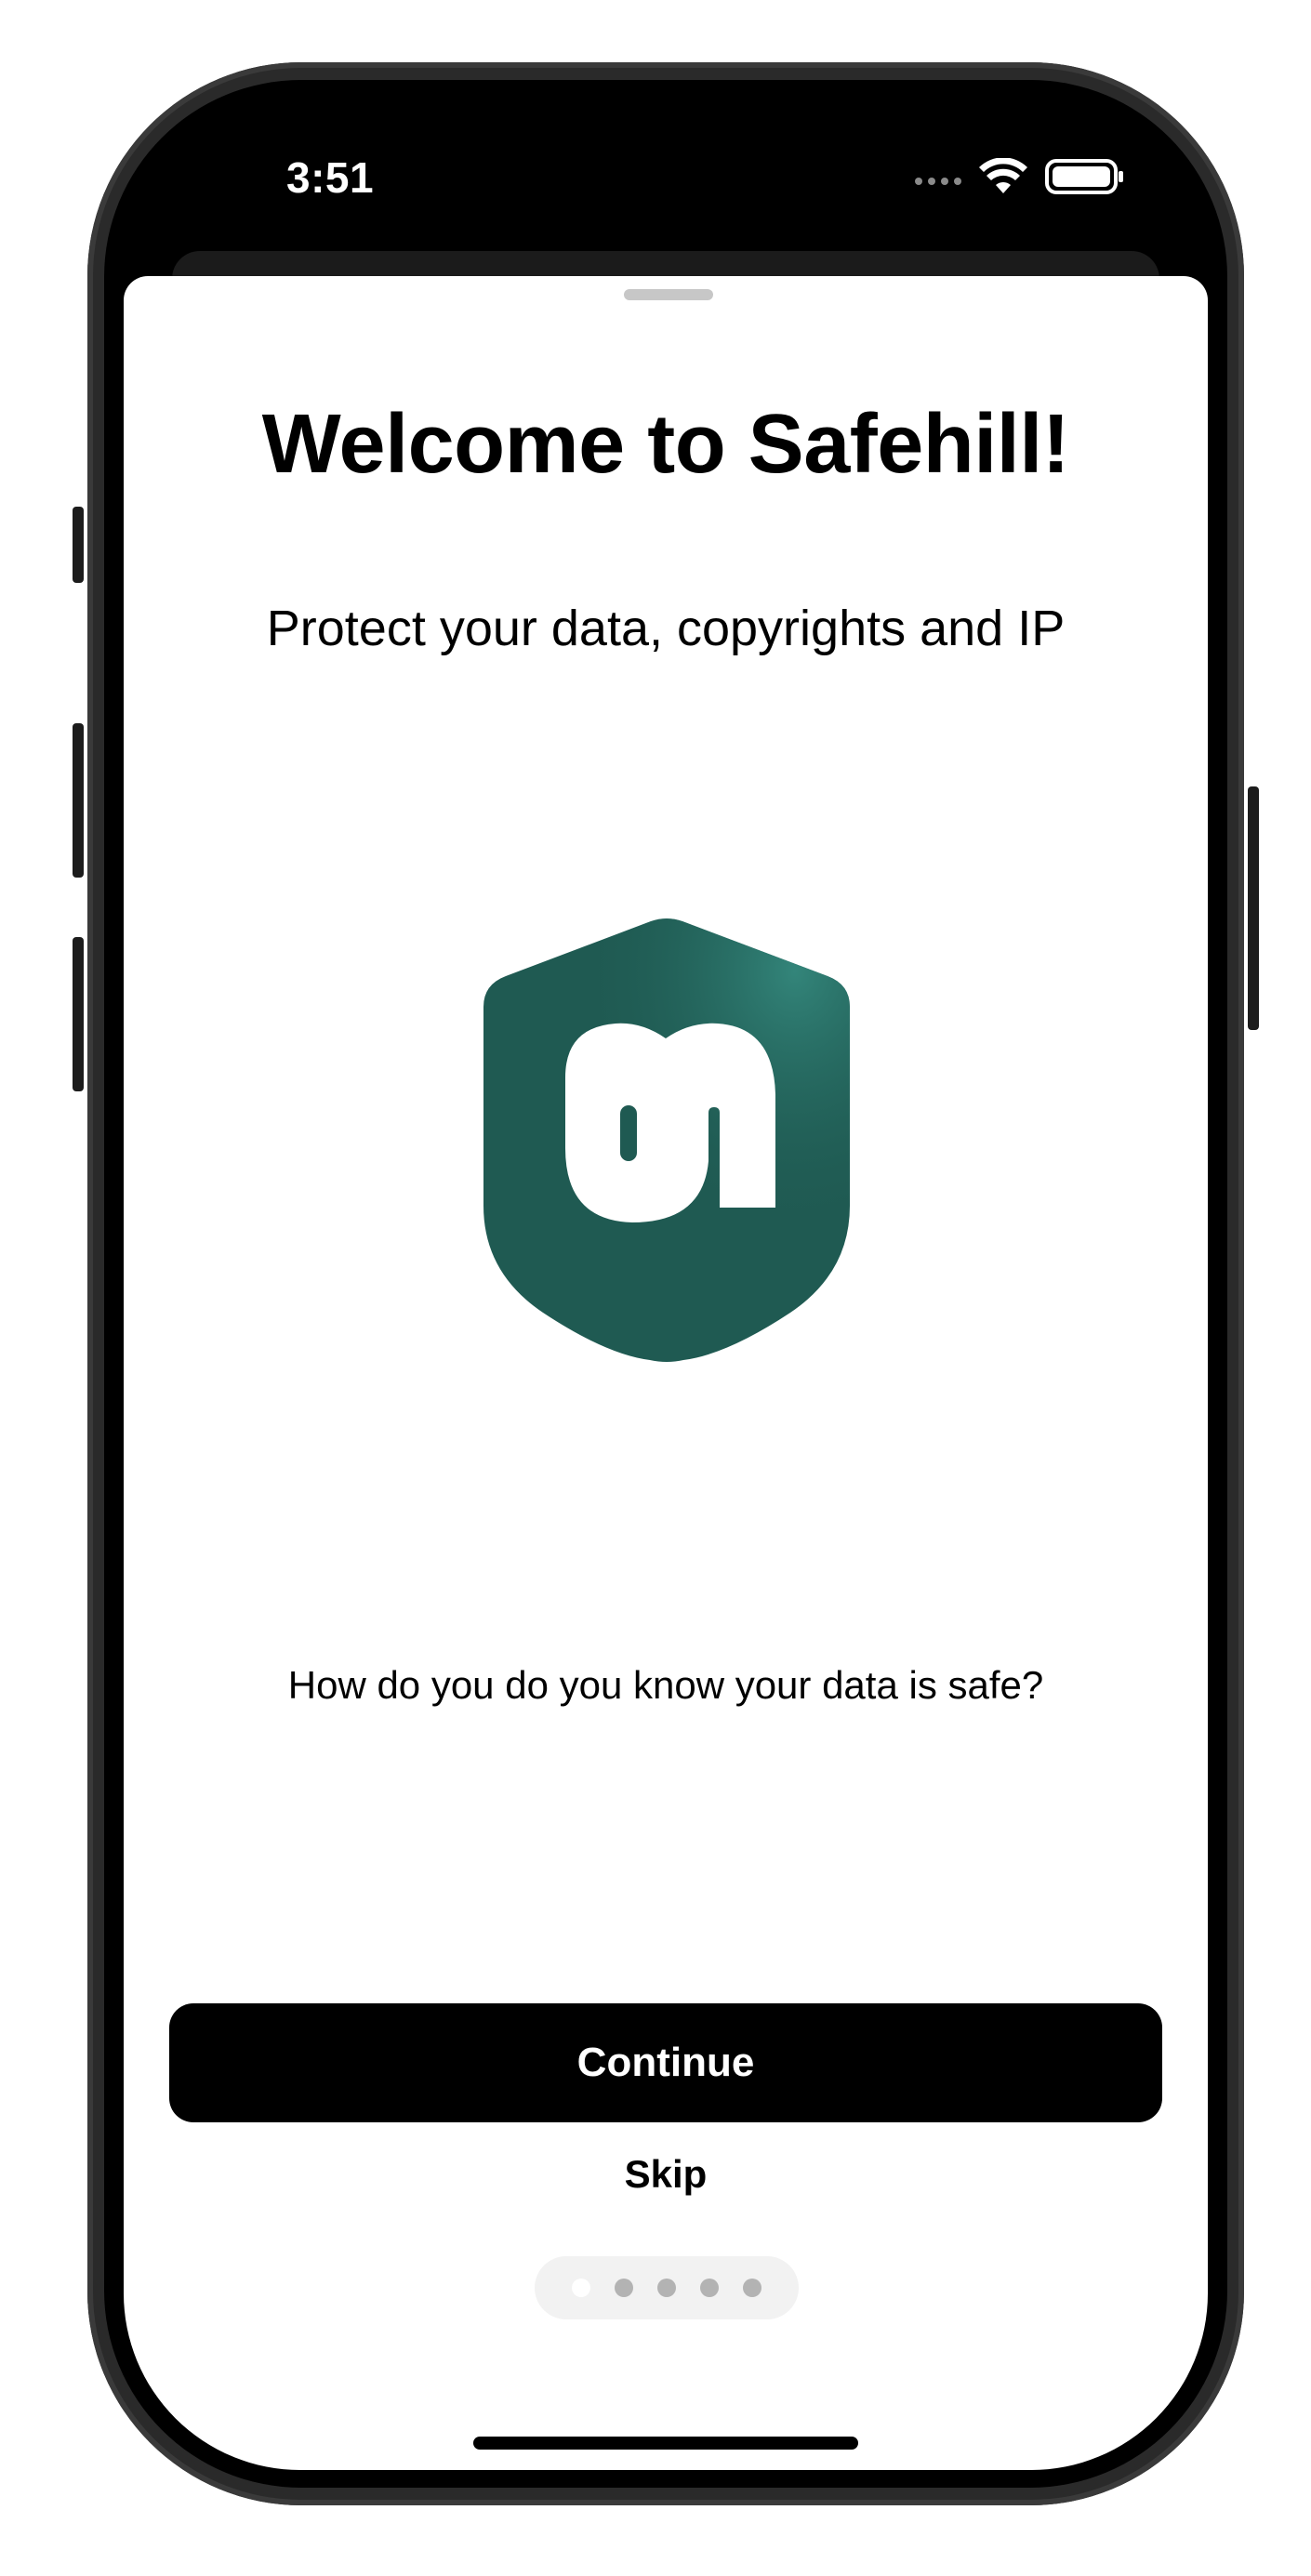 This screenshot has height=2576, width=1311. Describe the element at coordinates (667, 1140) in the screenshot. I see `safehill-shield-logo-icon` at that location.